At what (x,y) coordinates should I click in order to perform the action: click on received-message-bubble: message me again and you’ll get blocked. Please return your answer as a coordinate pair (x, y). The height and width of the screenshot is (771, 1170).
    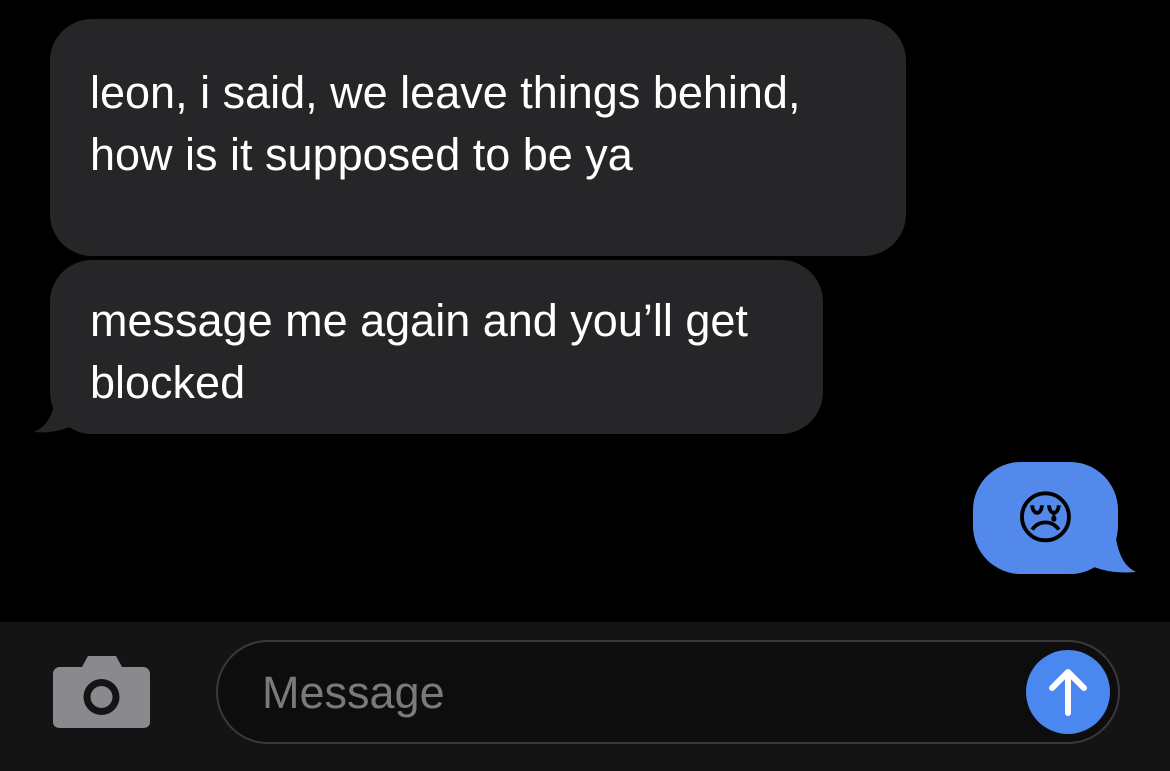
    Looking at the image, I should click on (436, 347).